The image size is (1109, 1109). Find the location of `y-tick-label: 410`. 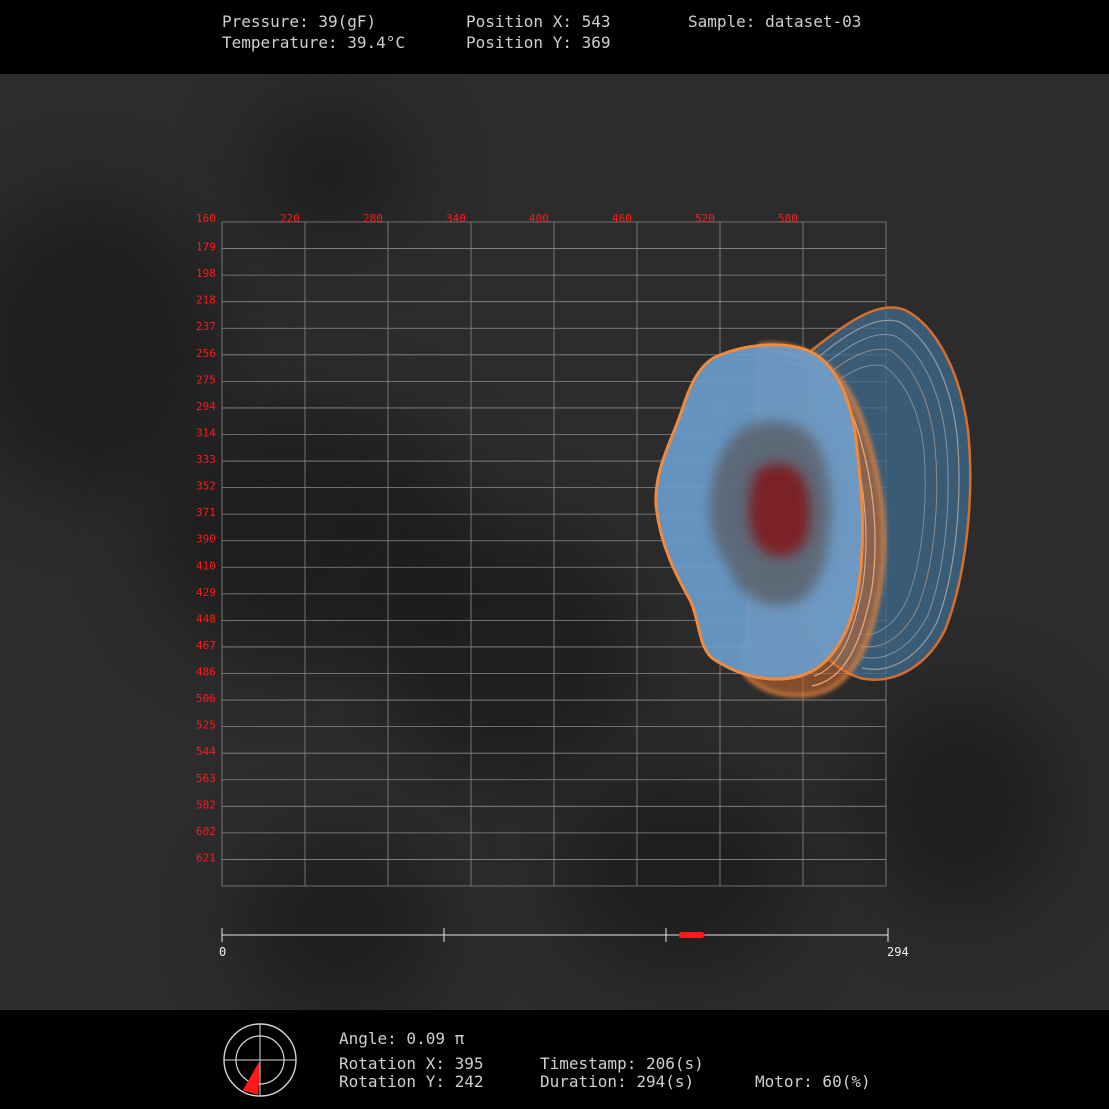

y-tick-label: 410 is located at coordinates (206, 565).